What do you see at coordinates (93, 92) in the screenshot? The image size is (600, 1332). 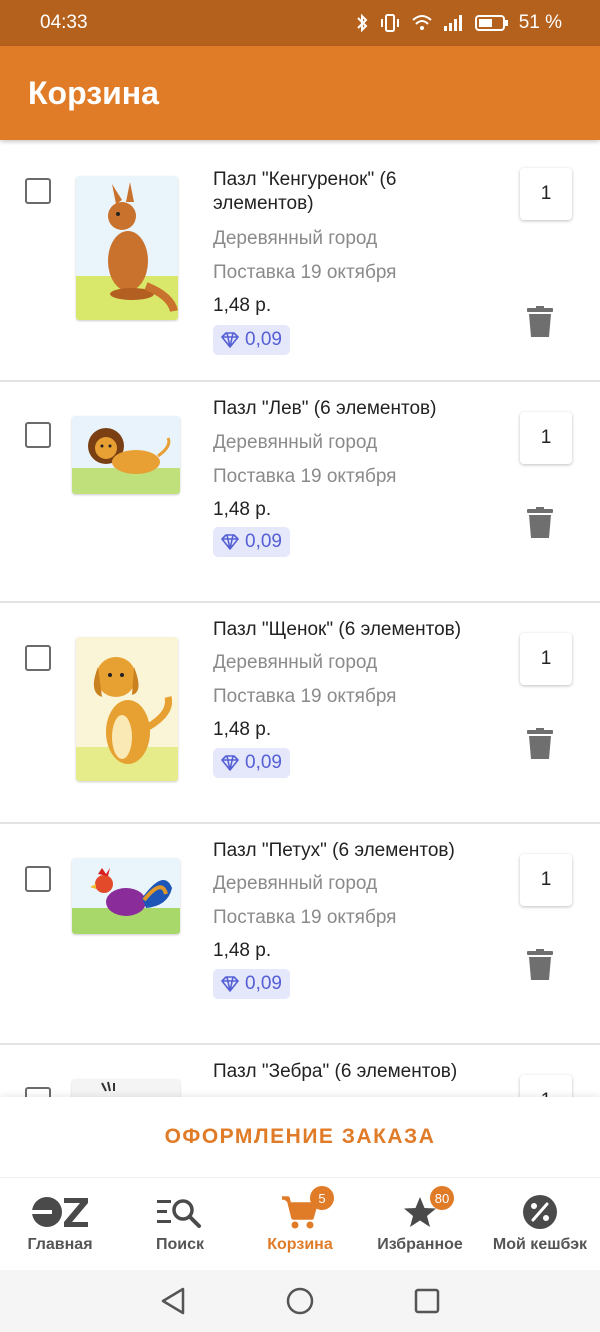 I see `page-title: Корзина` at bounding box center [93, 92].